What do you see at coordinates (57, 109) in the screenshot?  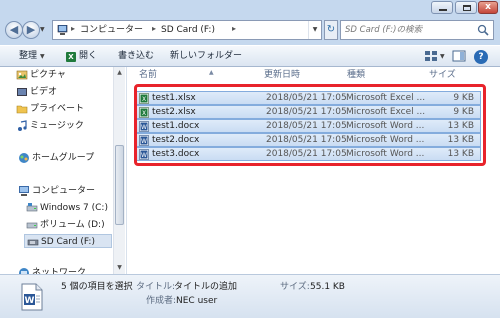 I see `nav-item-label: プライベート` at bounding box center [57, 109].